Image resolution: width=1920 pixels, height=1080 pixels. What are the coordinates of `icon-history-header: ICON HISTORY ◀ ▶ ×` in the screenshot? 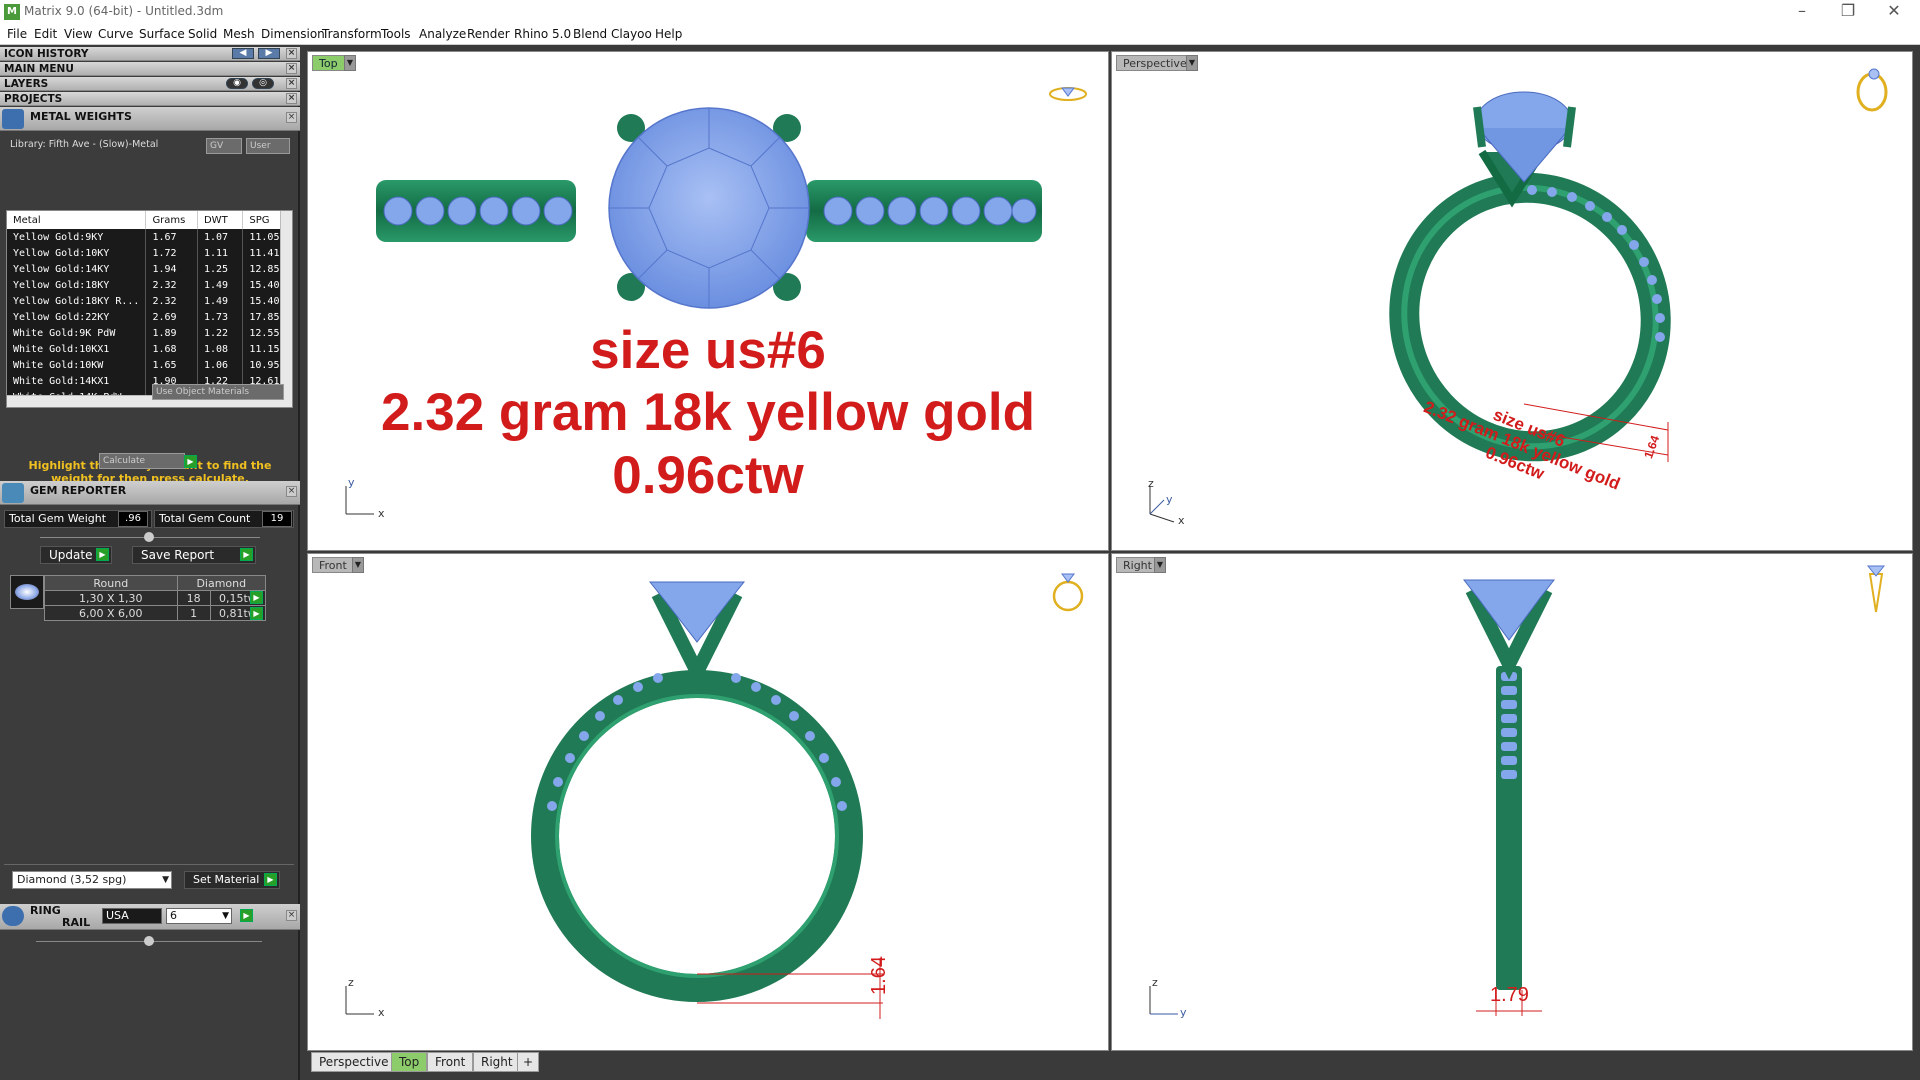 It's located at (150, 54).